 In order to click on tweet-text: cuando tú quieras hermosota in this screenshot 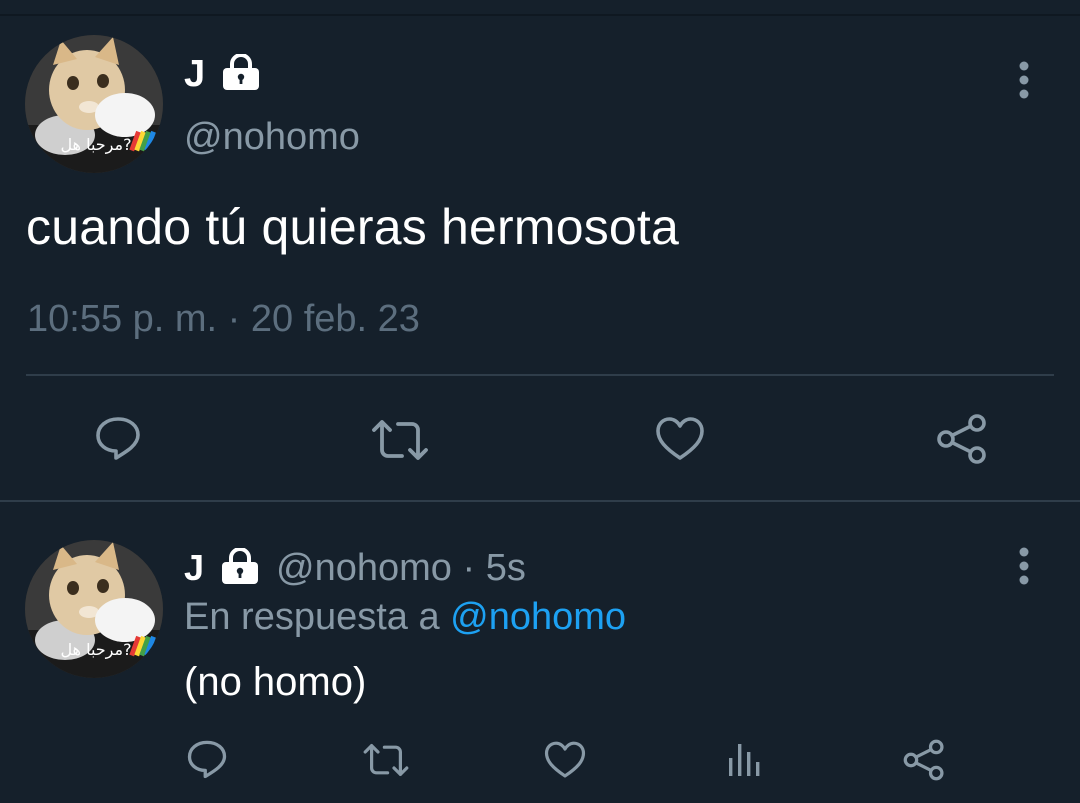, I will do `click(353, 227)`.